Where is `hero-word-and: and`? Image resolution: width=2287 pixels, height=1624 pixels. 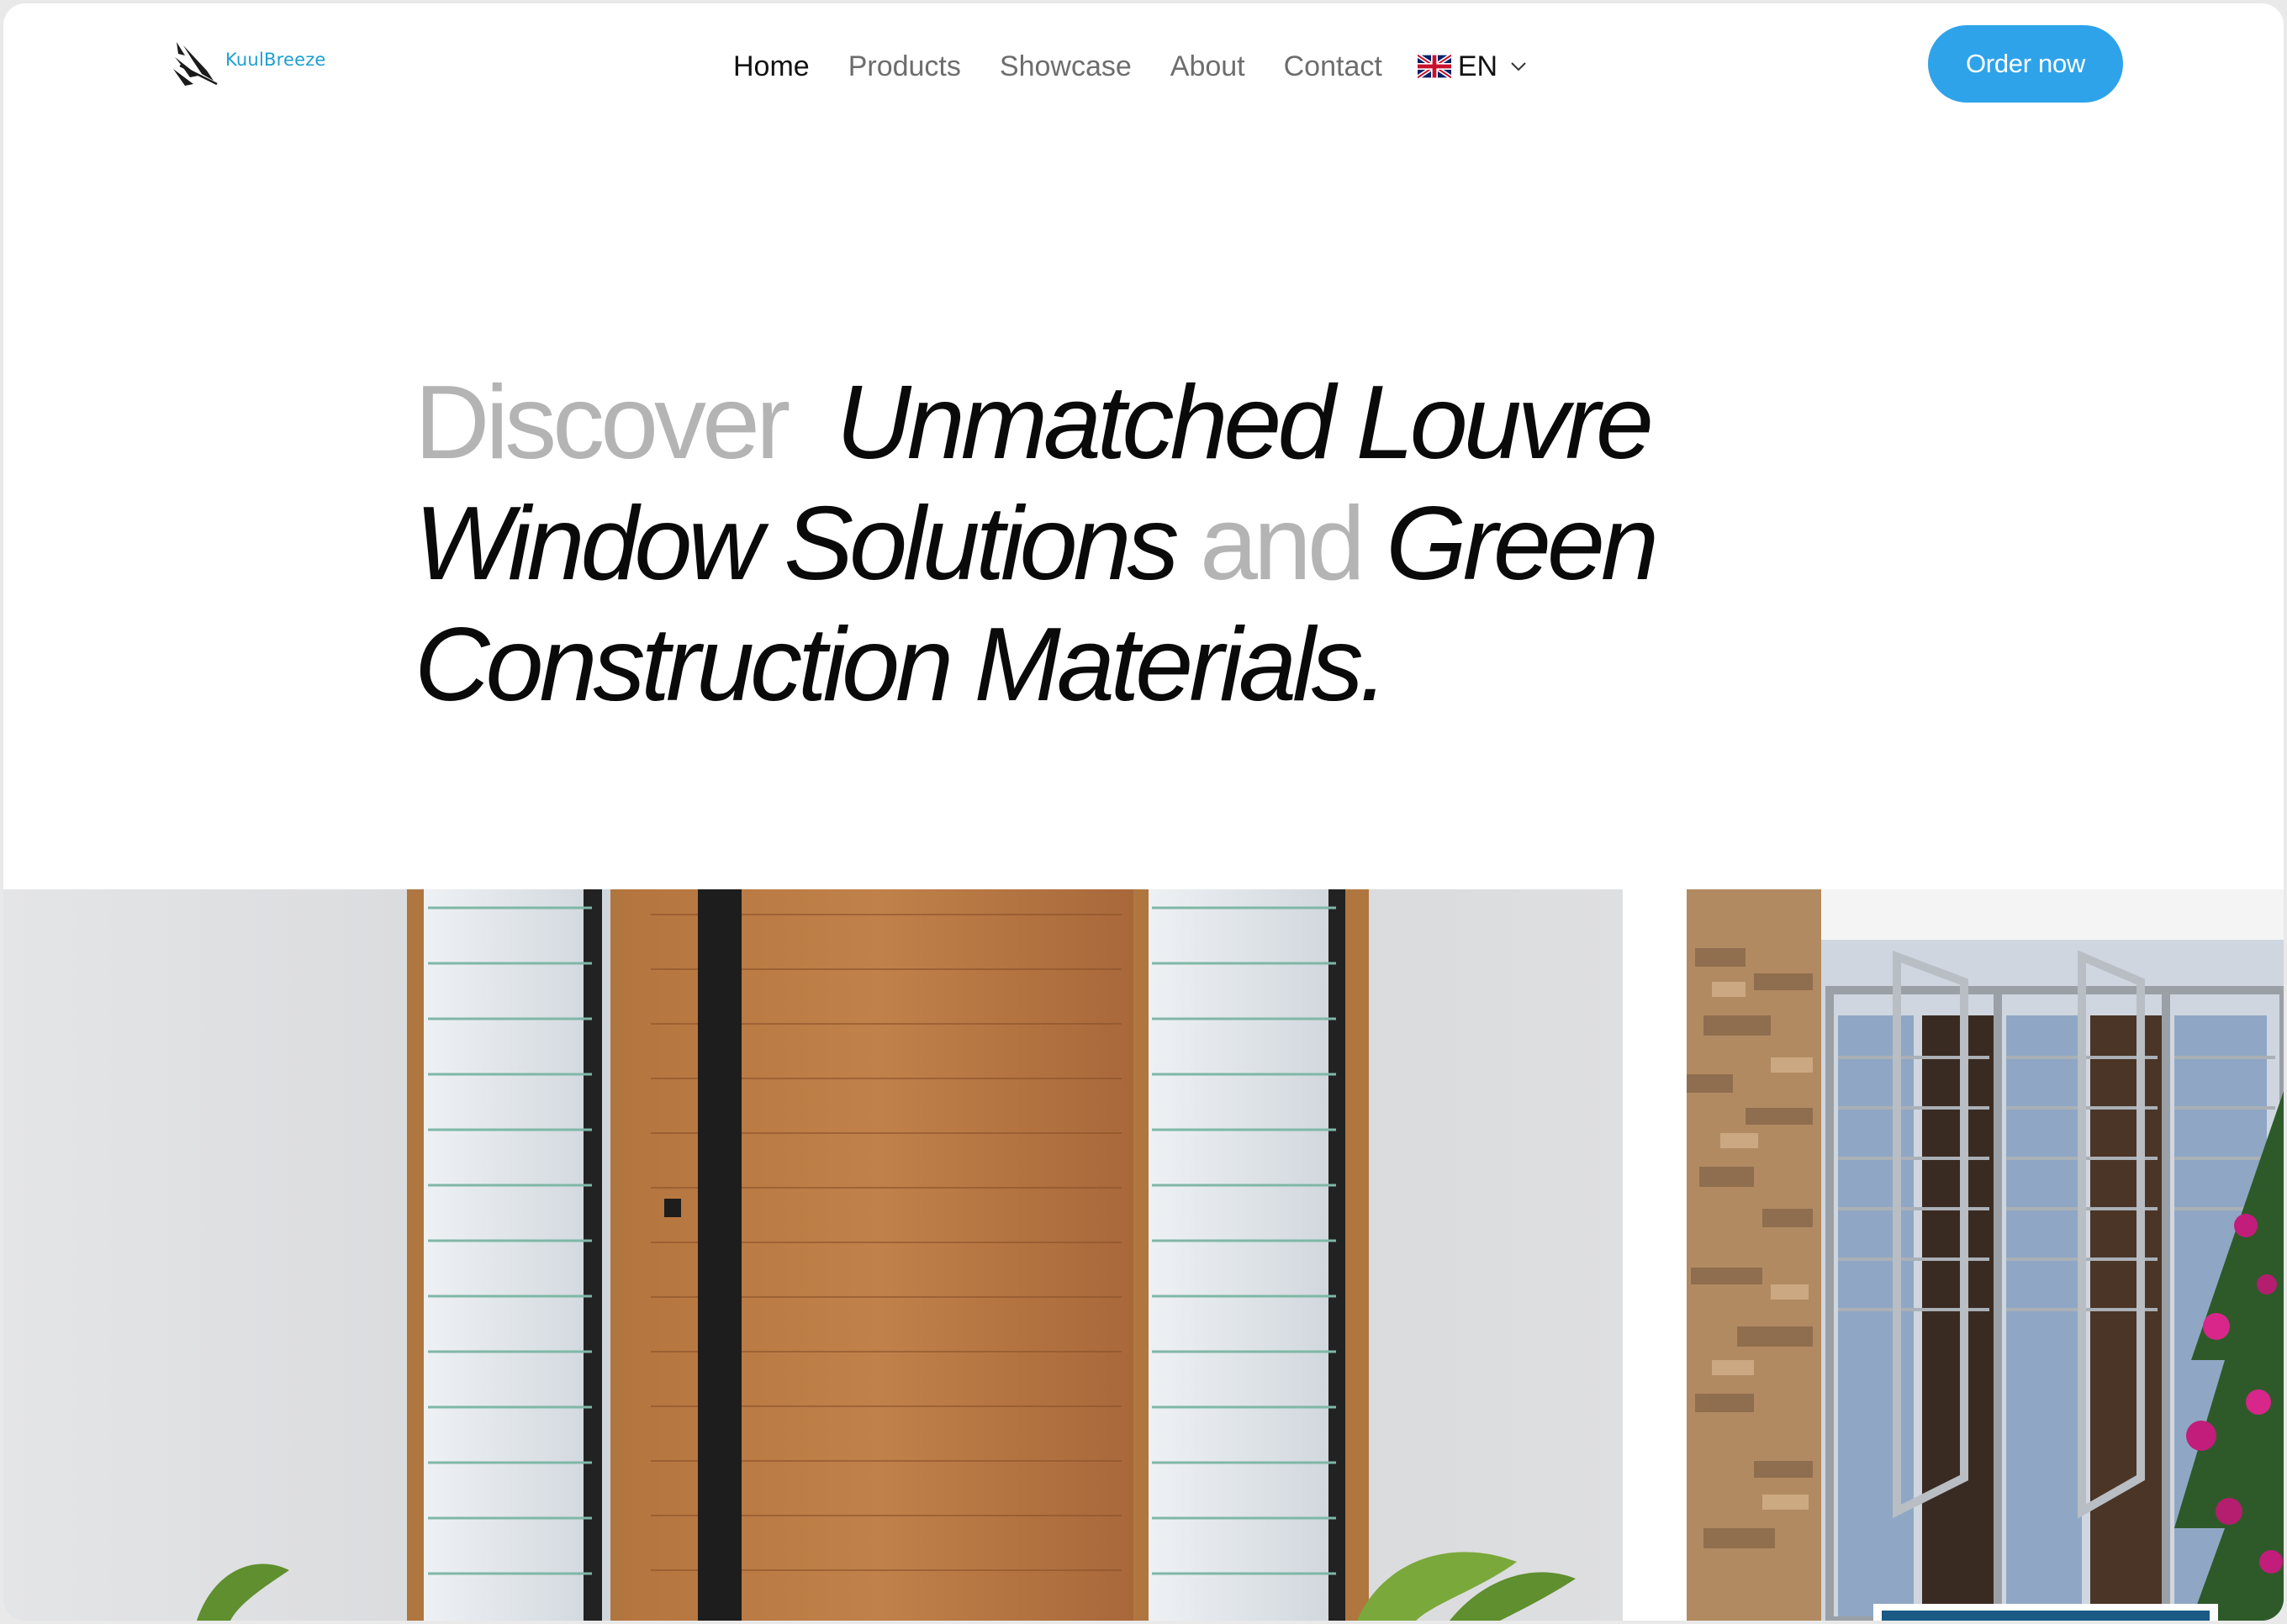
hero-word-and: and is located at coordinates (1282, 544).